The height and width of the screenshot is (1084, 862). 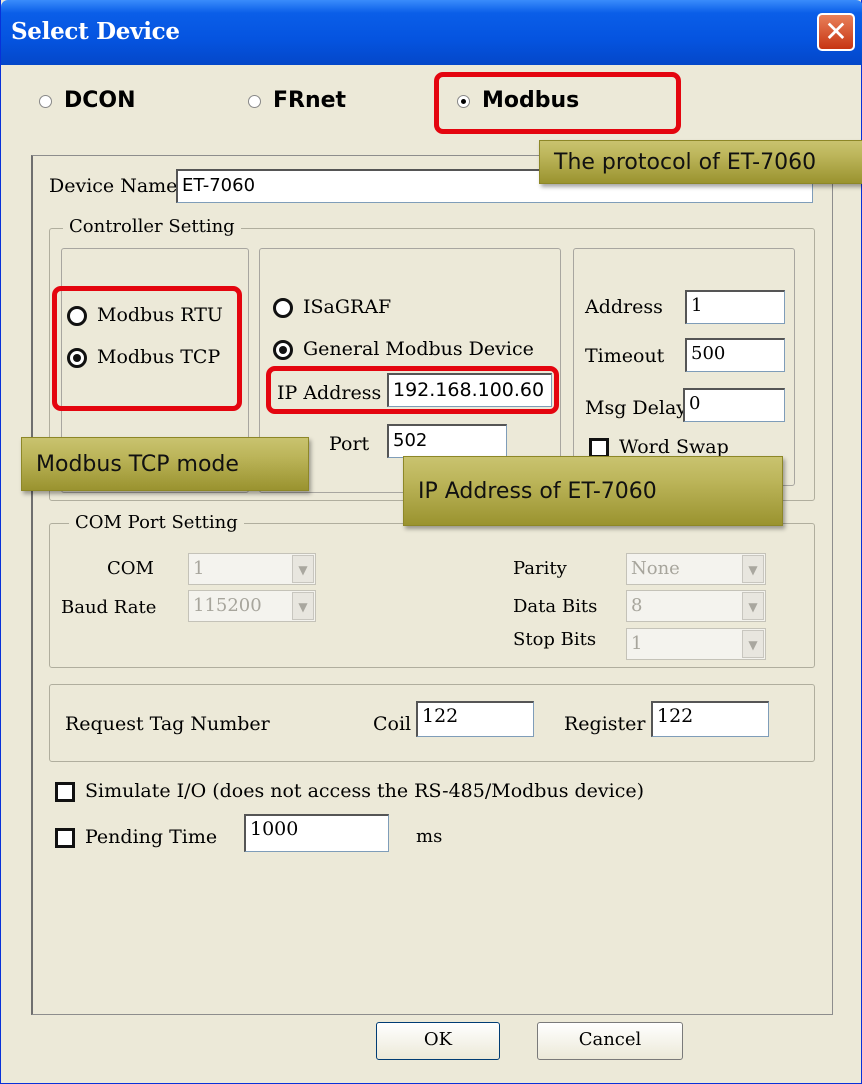 I want to click on coil-input: 122, so click(x=475, y=719).